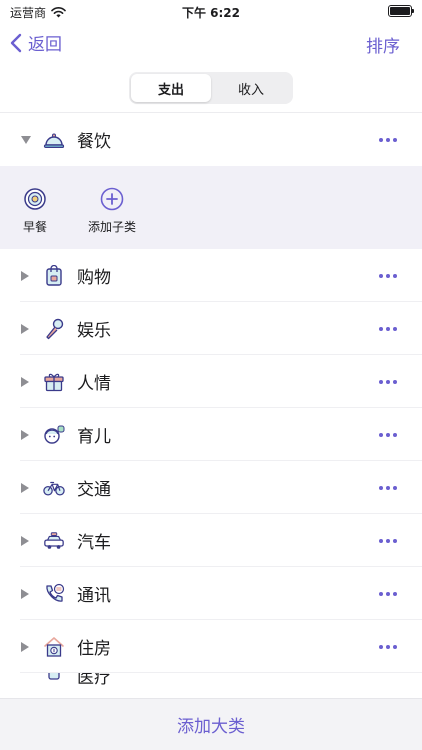 The height and width of the screenshot is (750, 422). Describe the element at coordinates (211, 540) in the screenshot. I see `category-row-car: 汽车` at that location.